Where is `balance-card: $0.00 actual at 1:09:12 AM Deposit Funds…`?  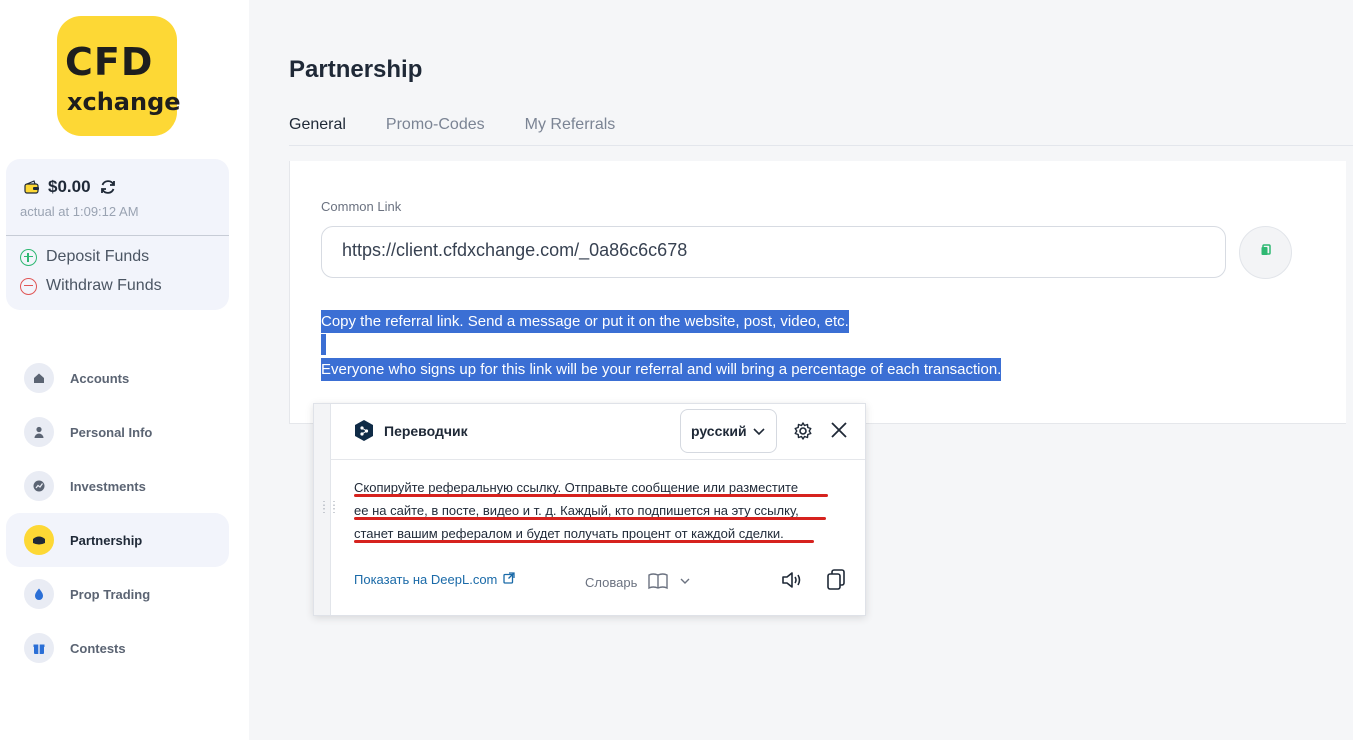
balance-card: $0.00 actual at 1:09:12 AM Deposit Funds… is located at coordinates (117, 234).